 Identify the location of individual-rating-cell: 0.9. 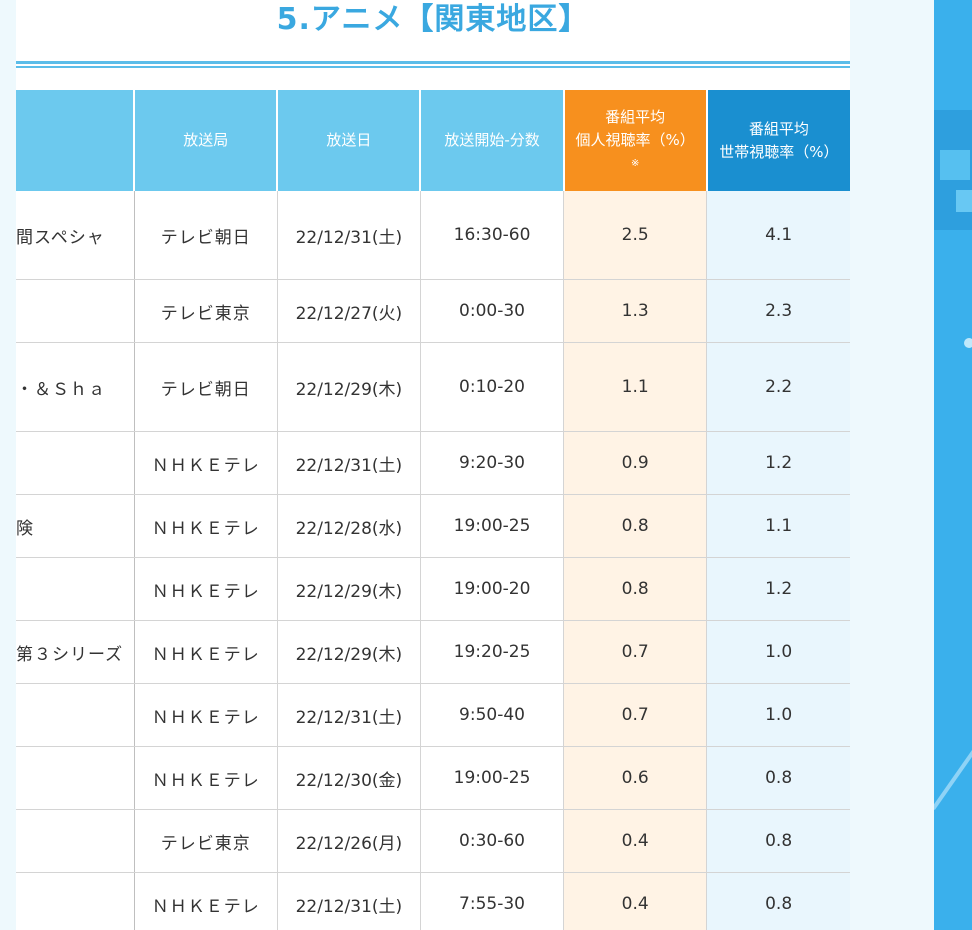
(635, 463).